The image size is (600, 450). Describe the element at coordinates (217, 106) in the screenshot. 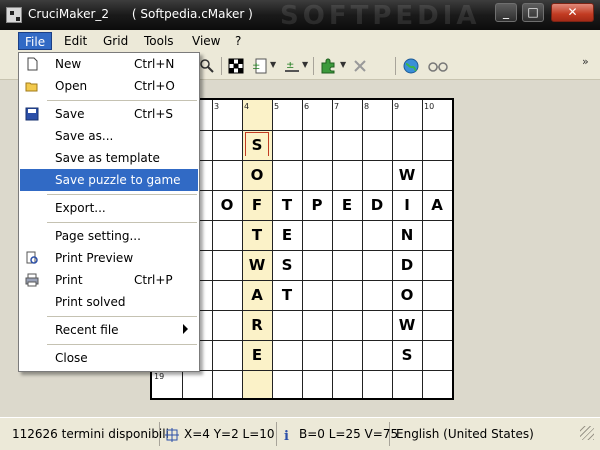

I see `col-number: 3` at that location.